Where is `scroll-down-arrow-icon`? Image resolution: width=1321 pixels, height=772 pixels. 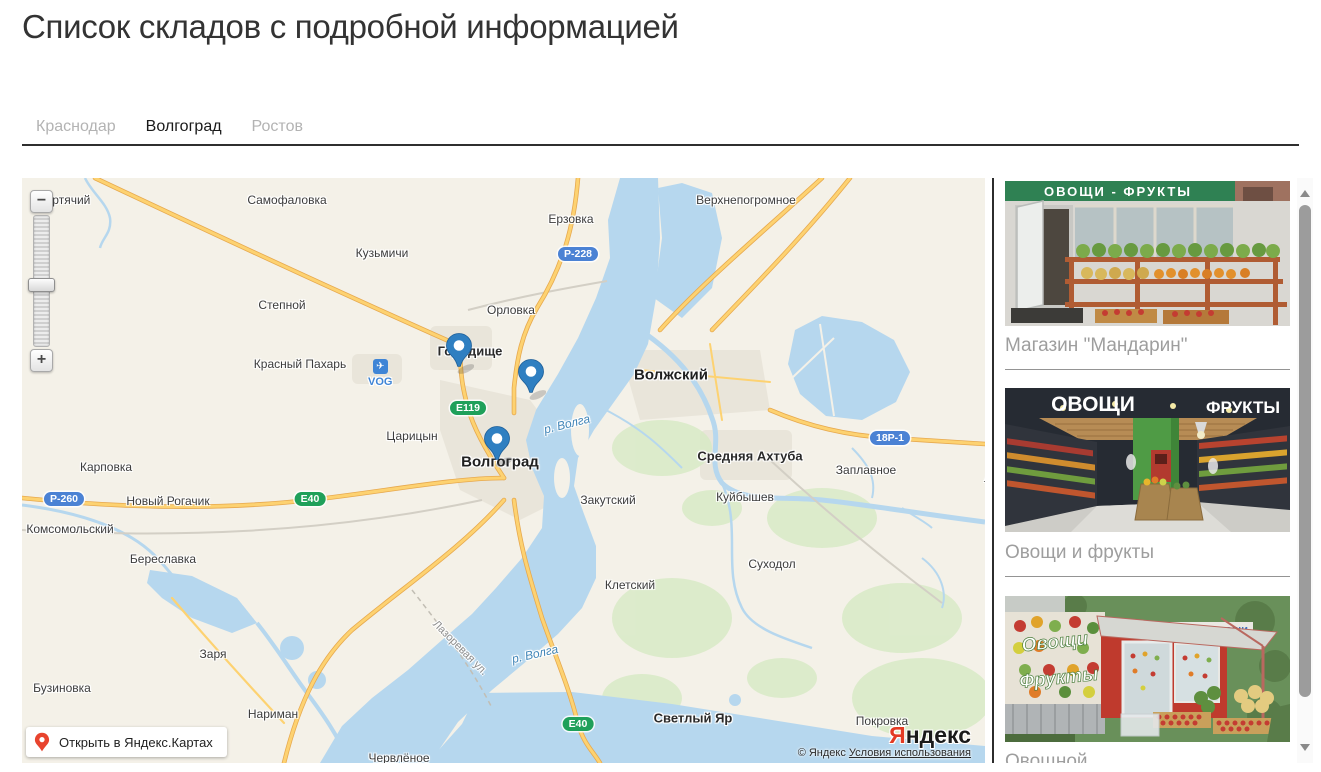 scroll-down-arrow-icon is located at coordinates (1305, 747).